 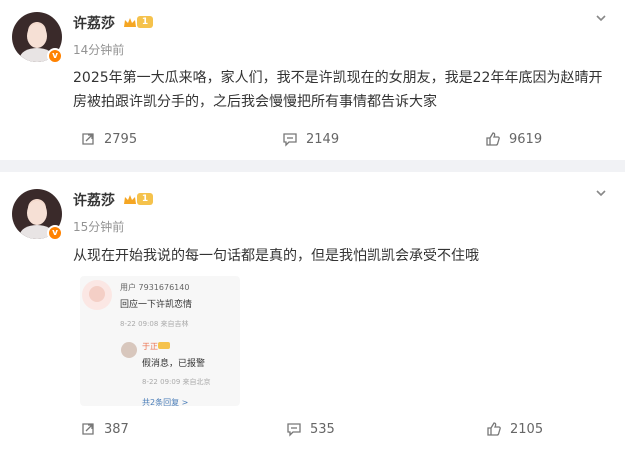 I want to click on action-bar: 387 535 2105, so click(x=312, y=433).